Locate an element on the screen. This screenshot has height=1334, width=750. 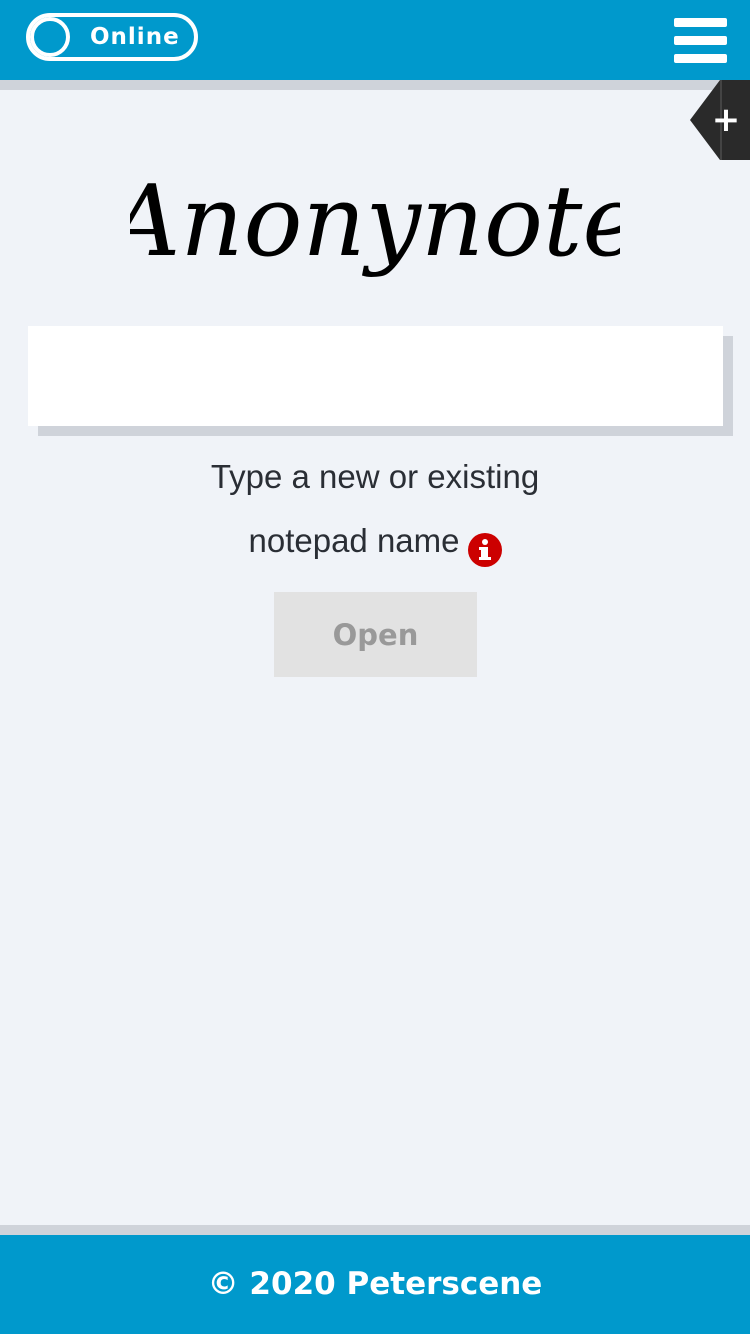
hint-line-2: notepad name is located at coordinates (354, 540).